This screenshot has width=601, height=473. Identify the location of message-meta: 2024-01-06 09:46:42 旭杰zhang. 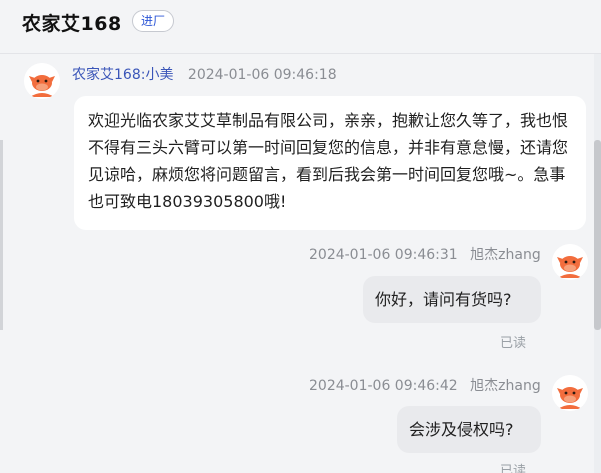
(425, 385).